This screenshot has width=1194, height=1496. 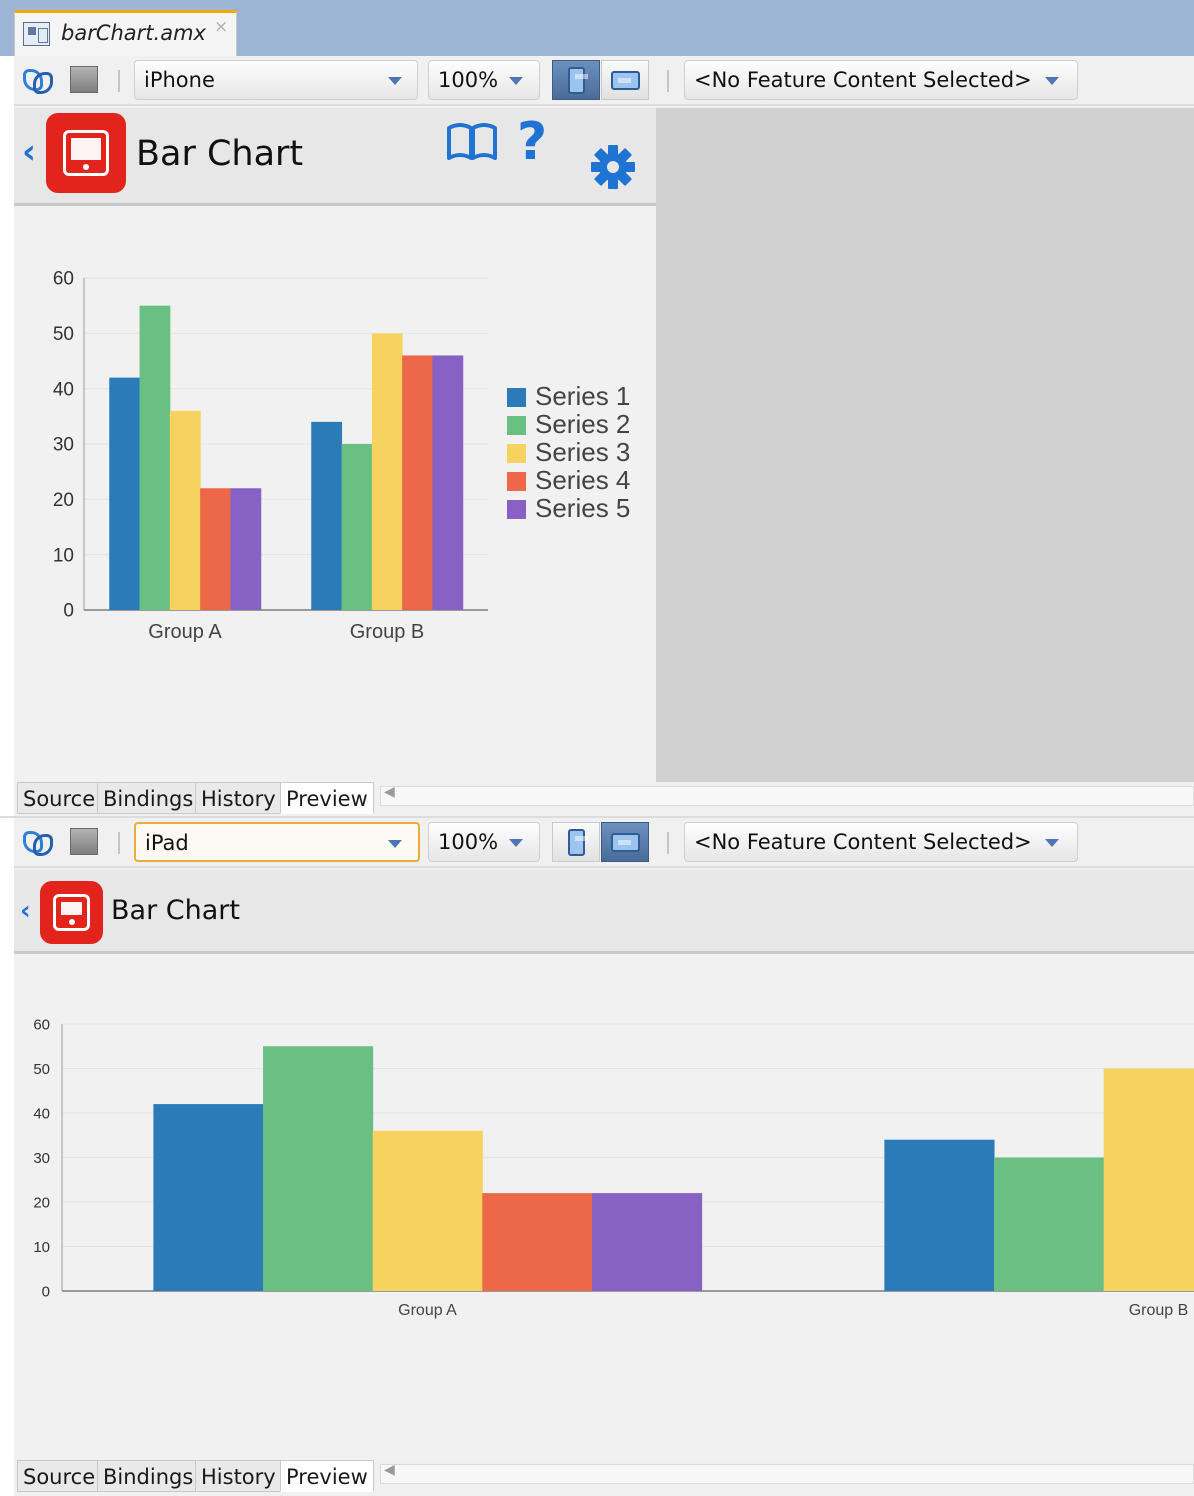 What do you see at coordinates (472, 141) in the screenshot?
I see `book-icon` at bounding box center [472, 141].